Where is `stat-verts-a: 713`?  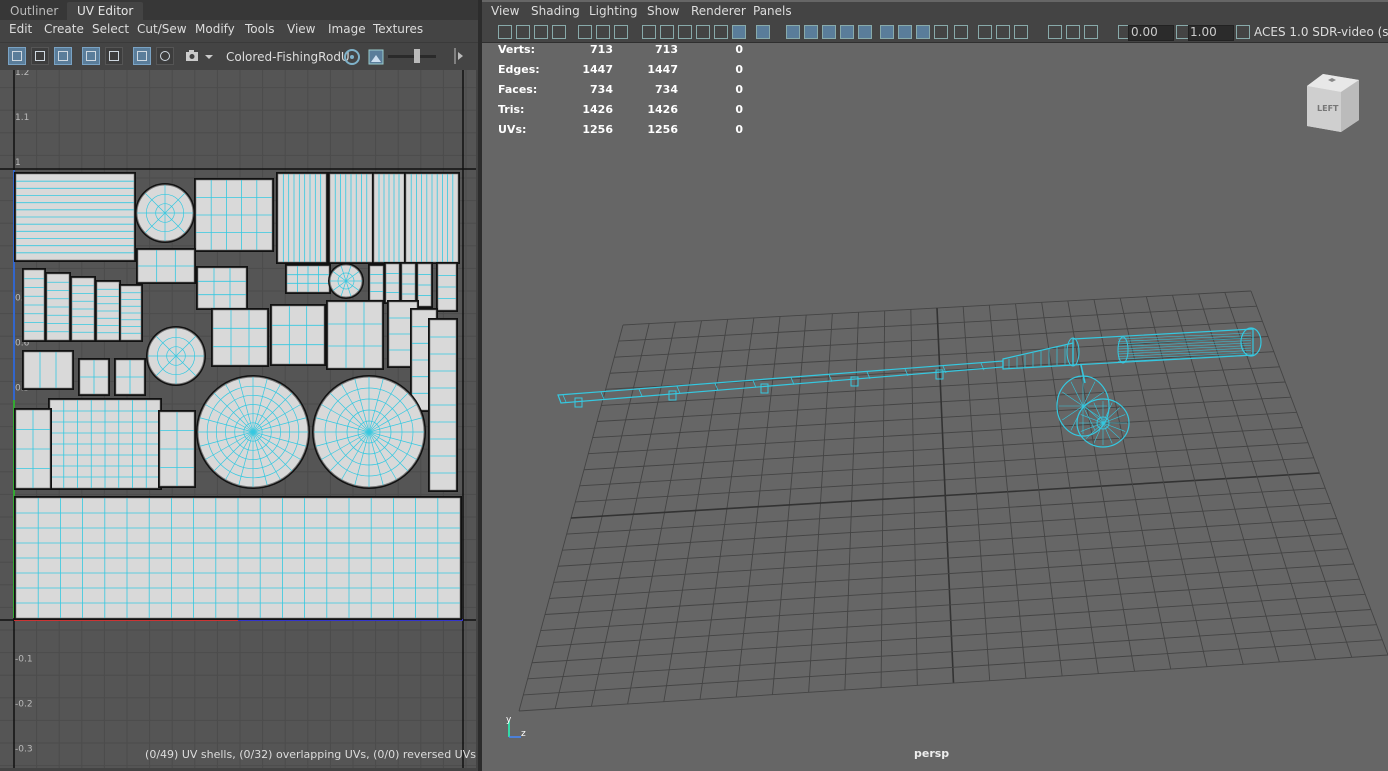 stat-verts-a: 713 is located at coordinates (601, 49).